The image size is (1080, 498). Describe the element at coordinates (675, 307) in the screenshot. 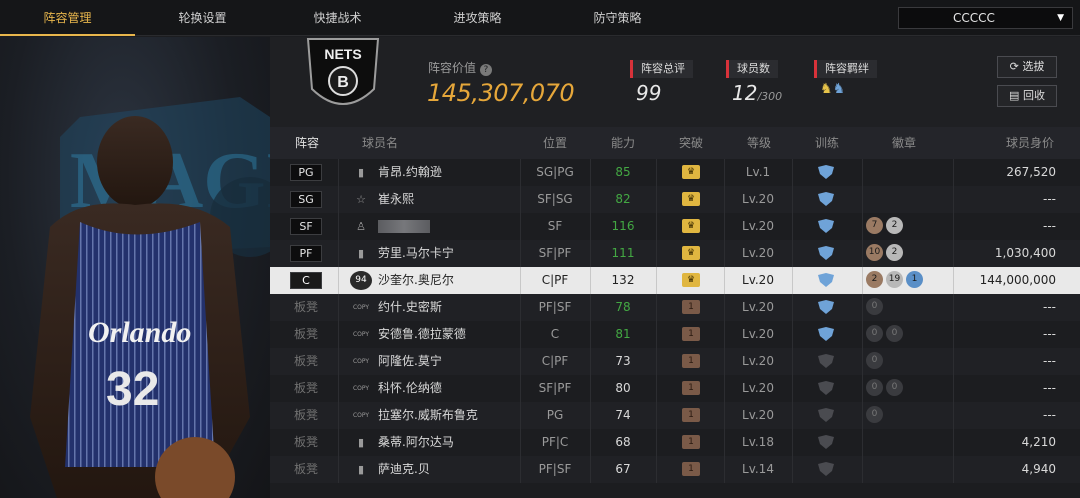

I see `table-row: 板凳 COPY 约什.史密斯 PF|SF 78 1 Lv.20 0 ---` at that location.